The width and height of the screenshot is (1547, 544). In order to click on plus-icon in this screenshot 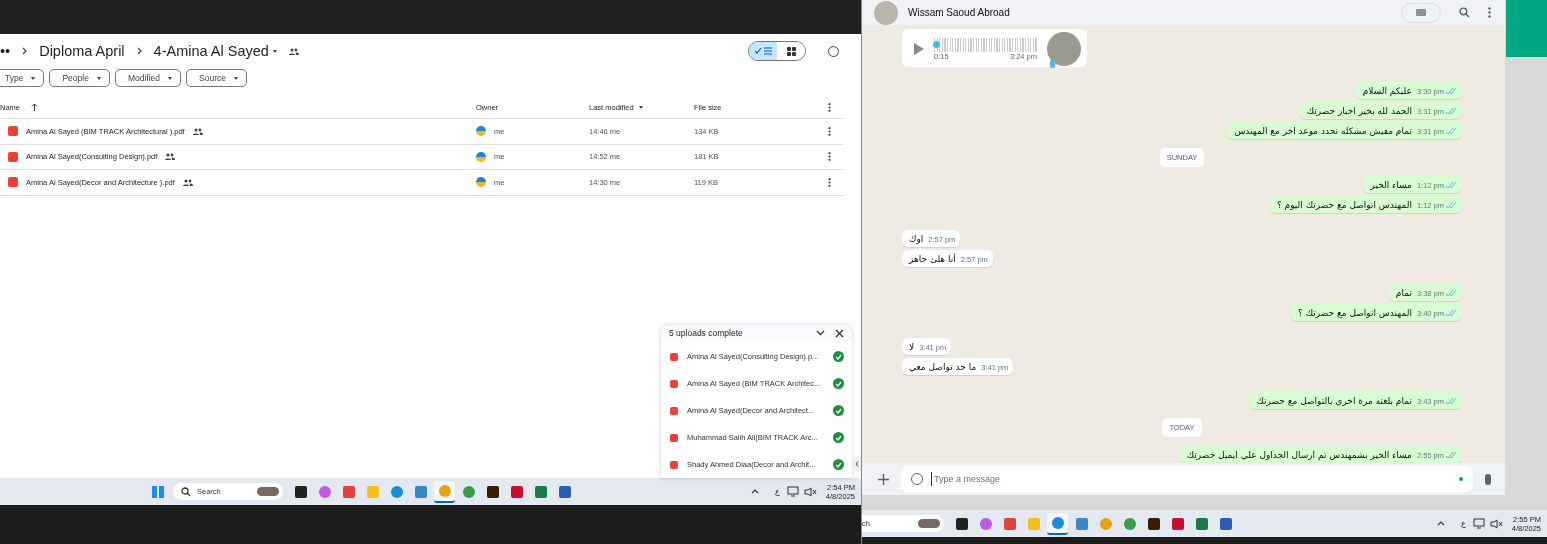, I will do `click(883, 479)`.